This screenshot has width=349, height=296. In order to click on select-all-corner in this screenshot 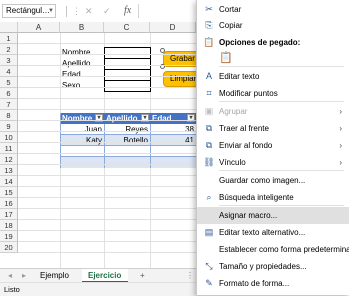, I will do `click(9, 27)`.